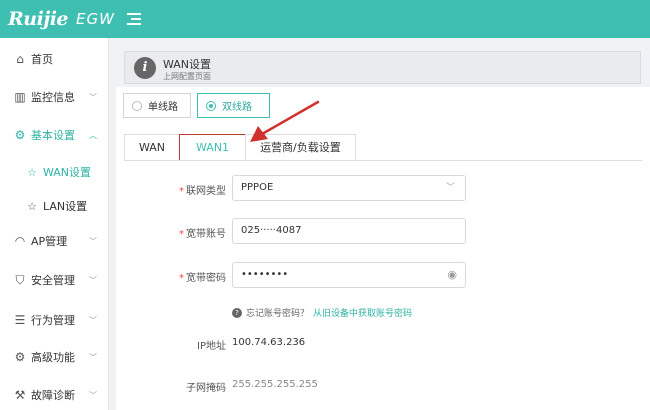 This screenshot has width=650, height=410. I want to click on mask-label: 子网掩码, so click(206, 388).